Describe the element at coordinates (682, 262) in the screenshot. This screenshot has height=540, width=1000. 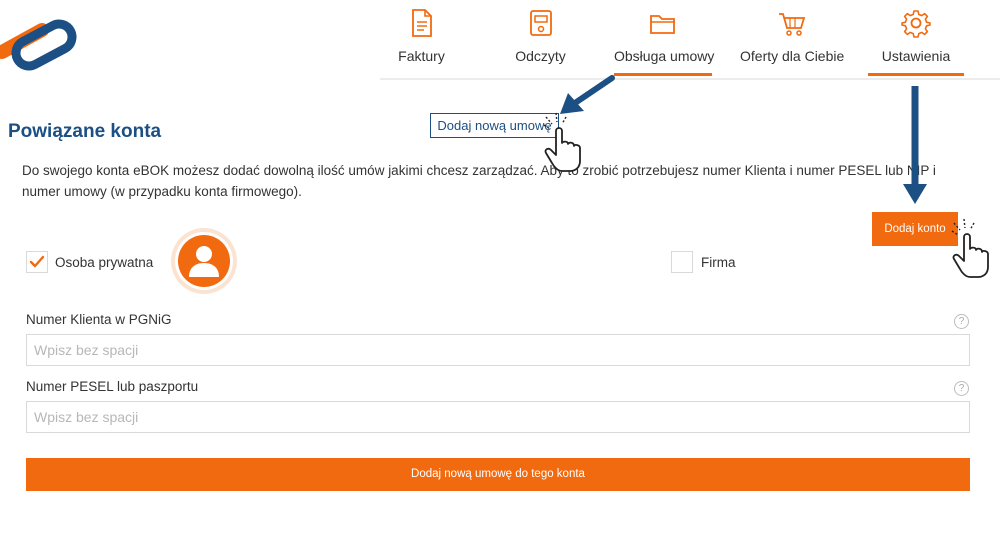
I see `company-checkbox` at that location.